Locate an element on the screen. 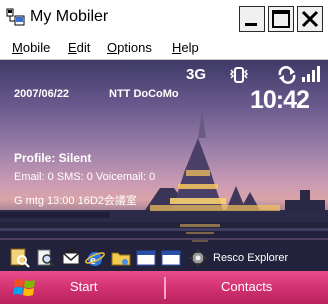  menu-label: obile is located at coordinates (36, 47).